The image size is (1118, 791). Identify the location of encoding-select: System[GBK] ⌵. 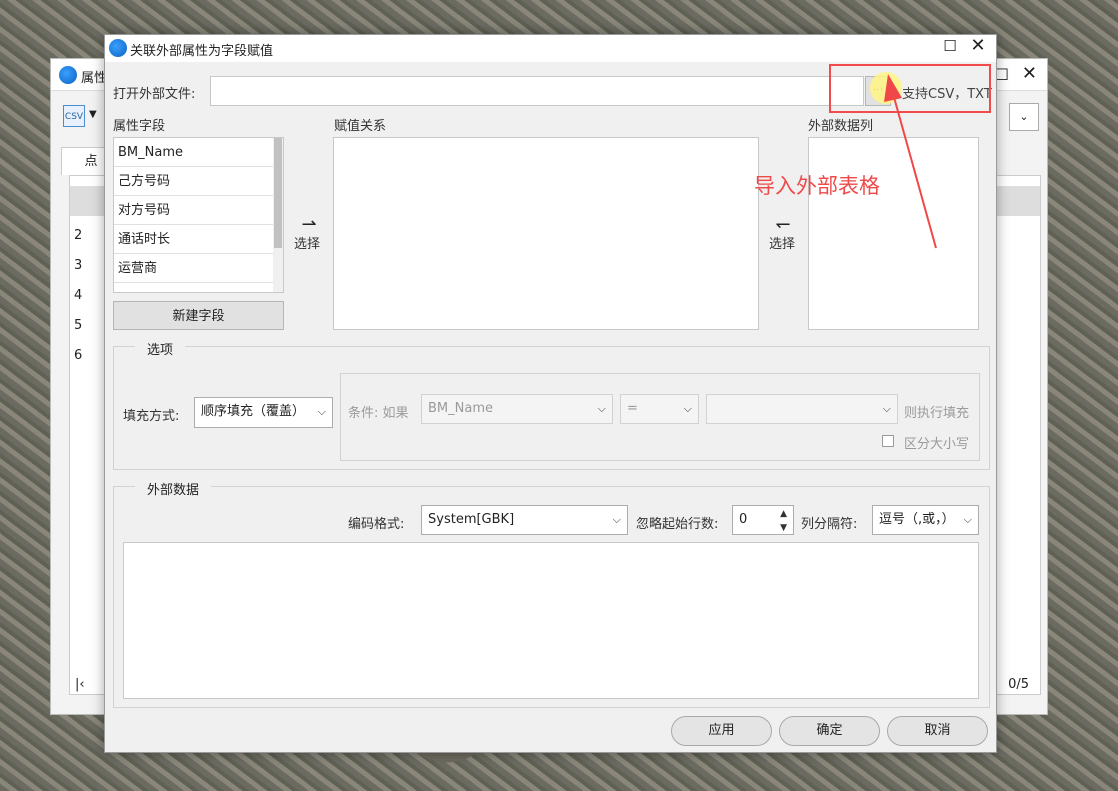
(524, 520).